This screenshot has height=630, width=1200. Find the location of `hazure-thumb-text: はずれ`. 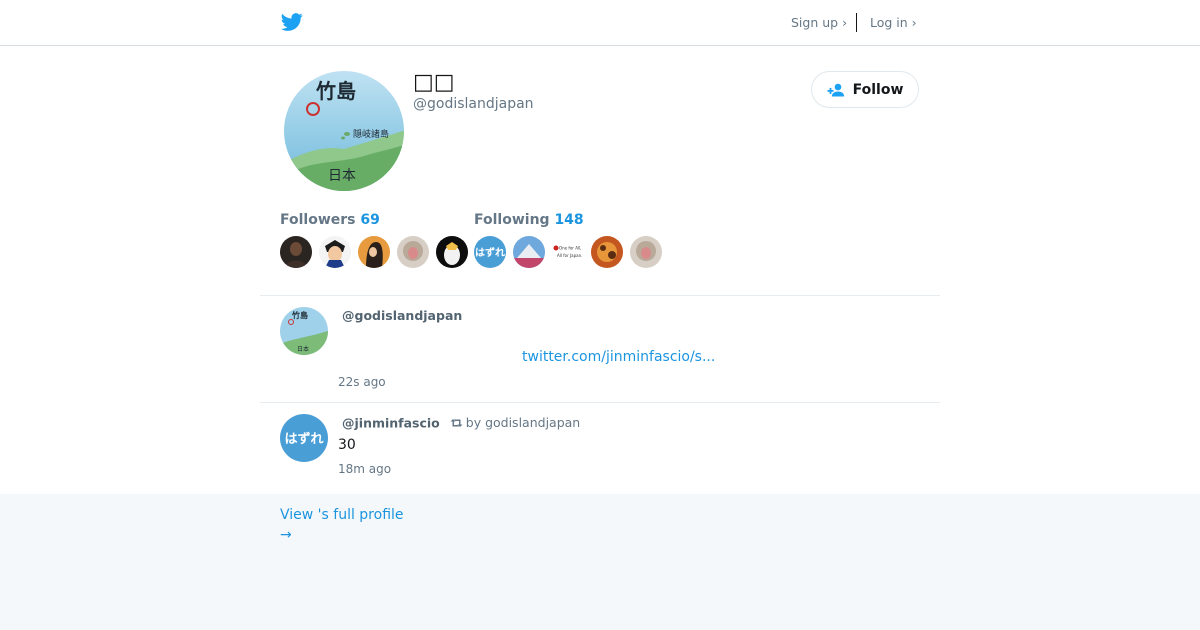

hazure-thumb-text: はずれ is located at coordinates (303, 439).